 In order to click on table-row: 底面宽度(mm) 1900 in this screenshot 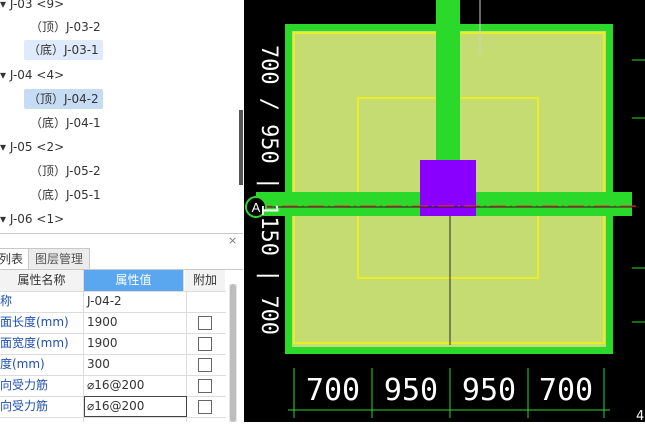, I will do `click(113, 344)`.